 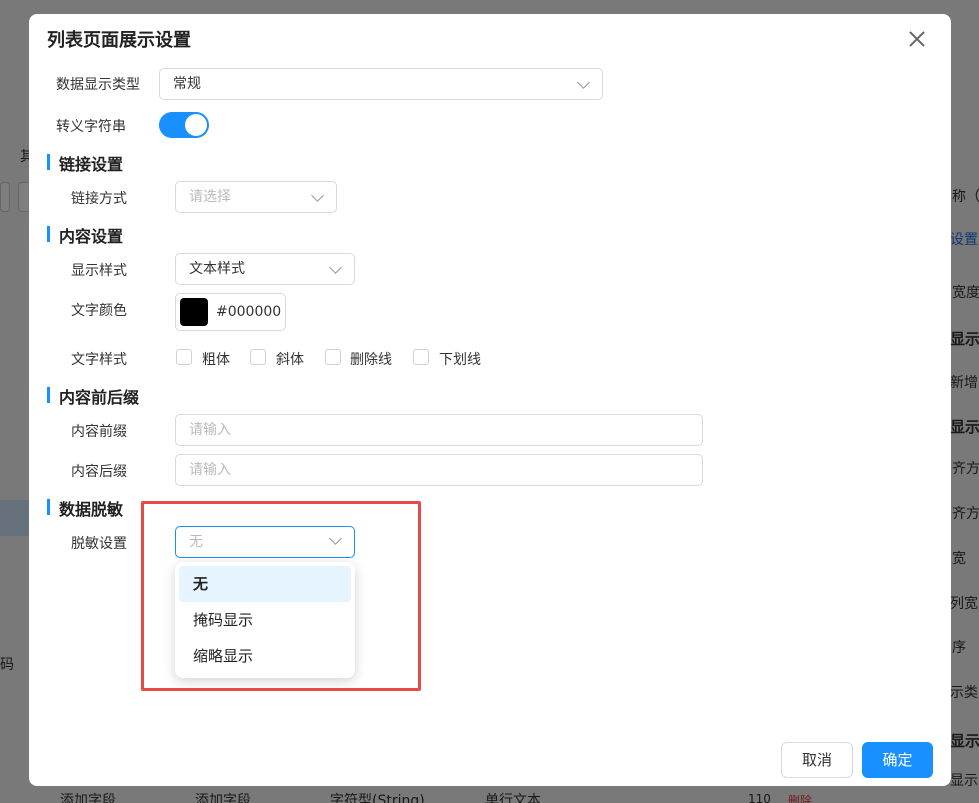 I want to click on affix-settings-heading: 内容前后缀, so click(x=93, y=396).